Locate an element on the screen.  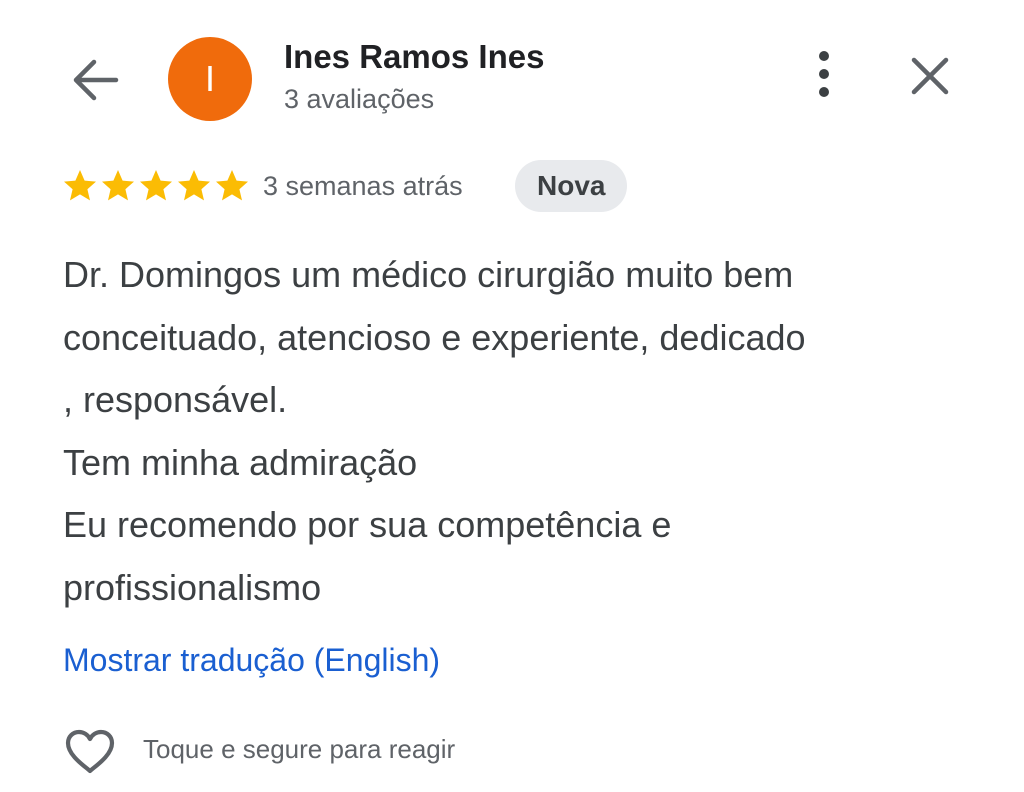
close-button is located at coordinates (930, 76).